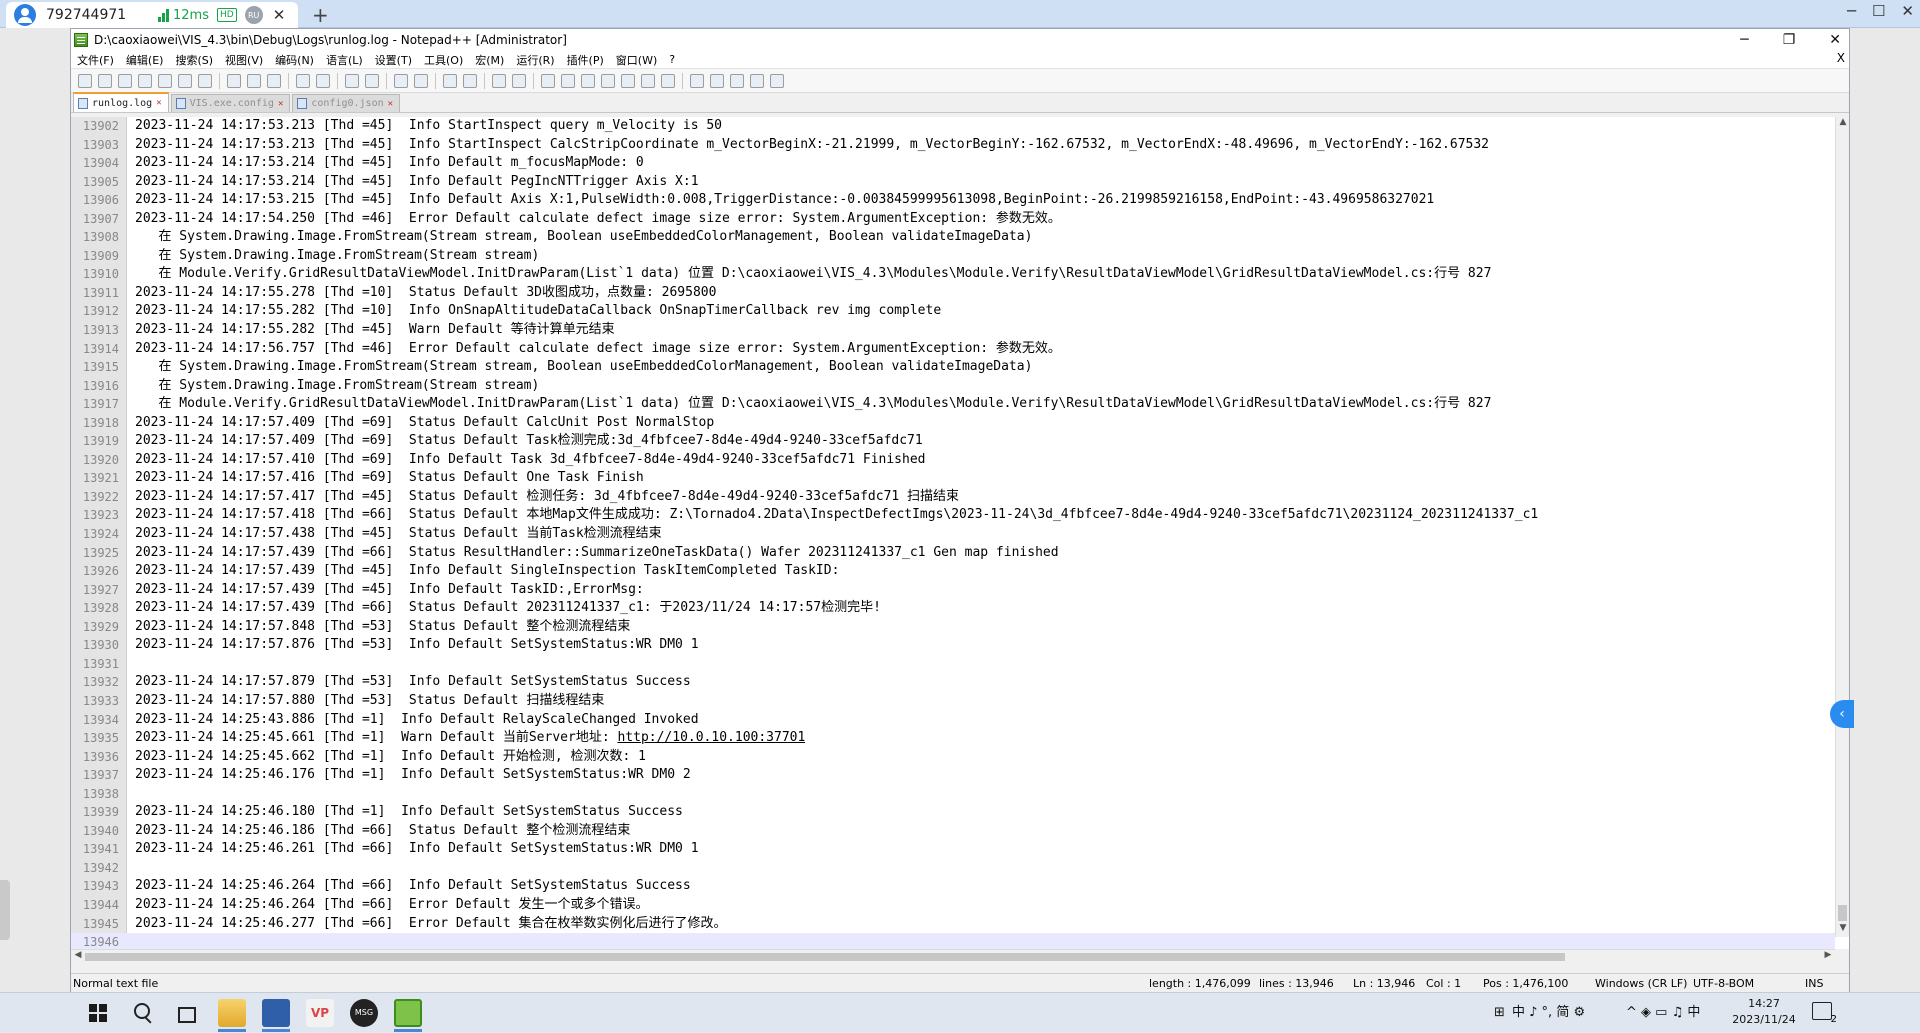 The image size is (1920, 1033). I want to click on tab-config0: config0.json ✕, so click(346, 103).